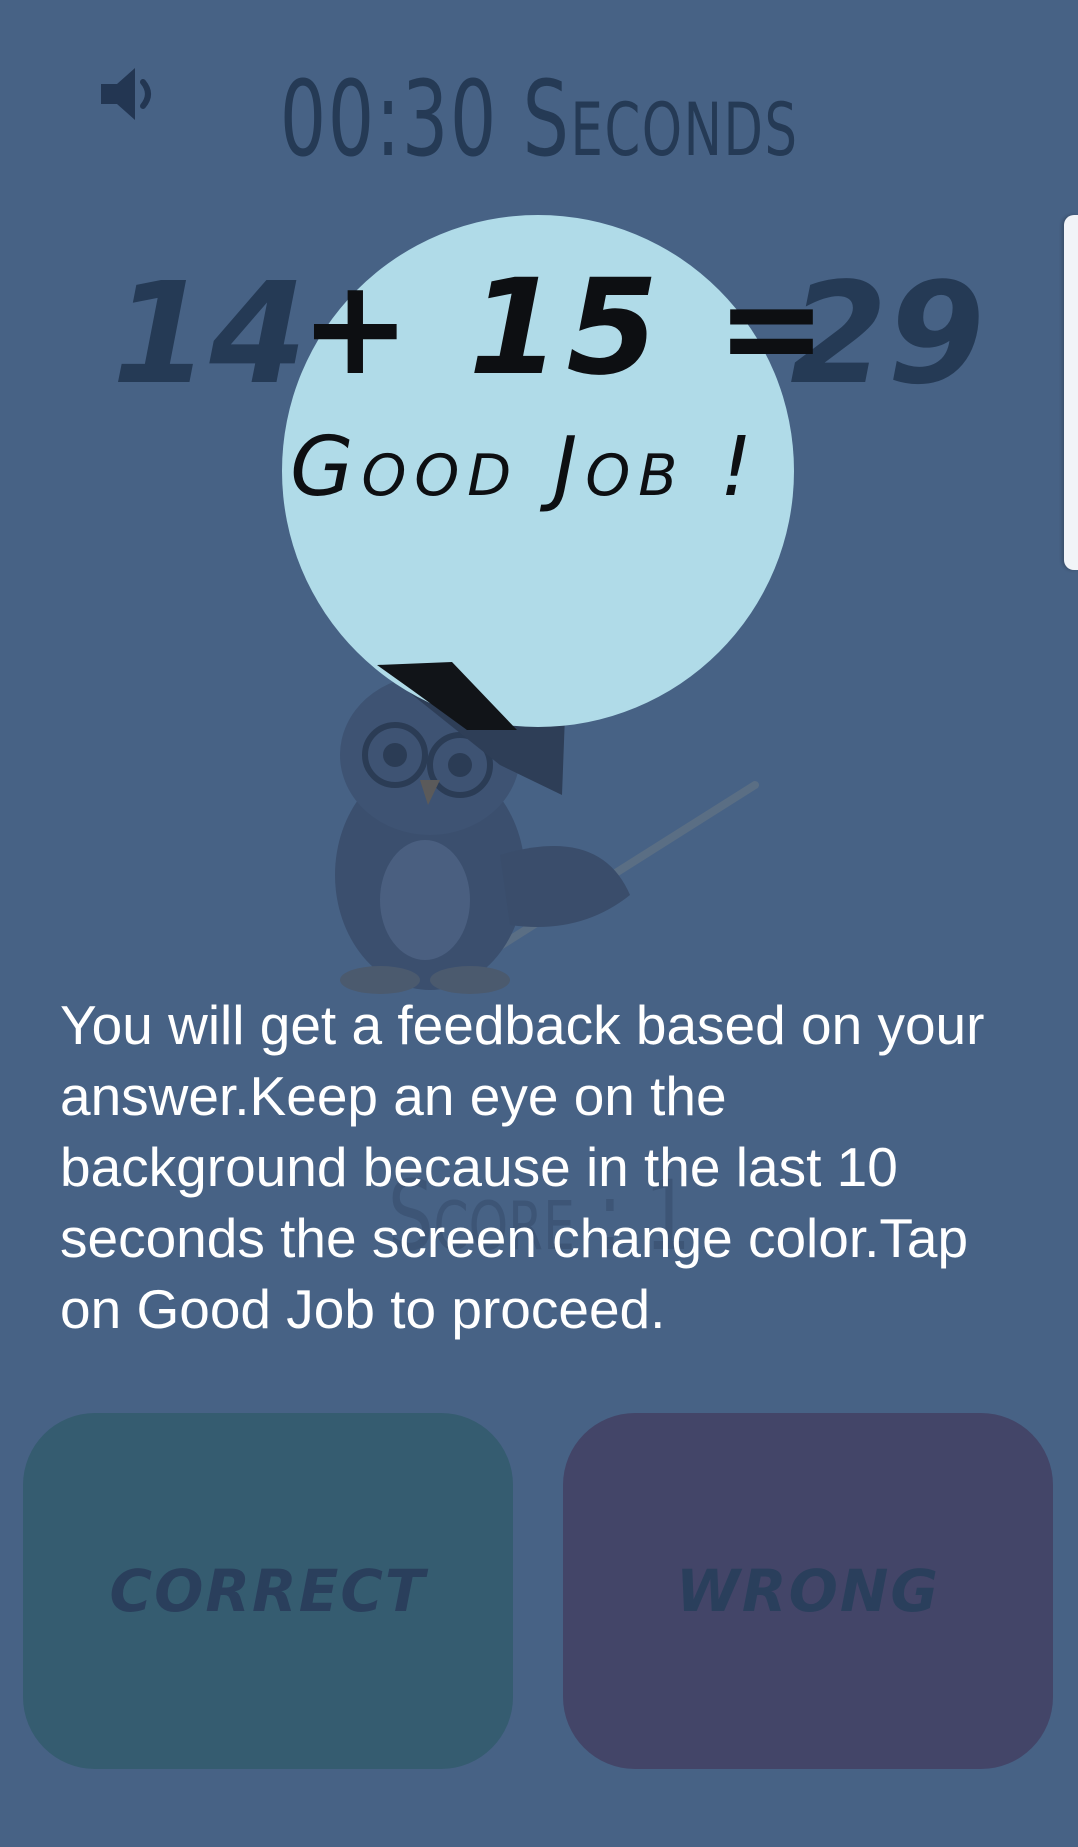 The width and height of the screenshot is (1078, 1847). What do you see at coordinates (209, 334) in the screenshot?
I see `equation-left-operand: 14` at bounding box center [209, 334].